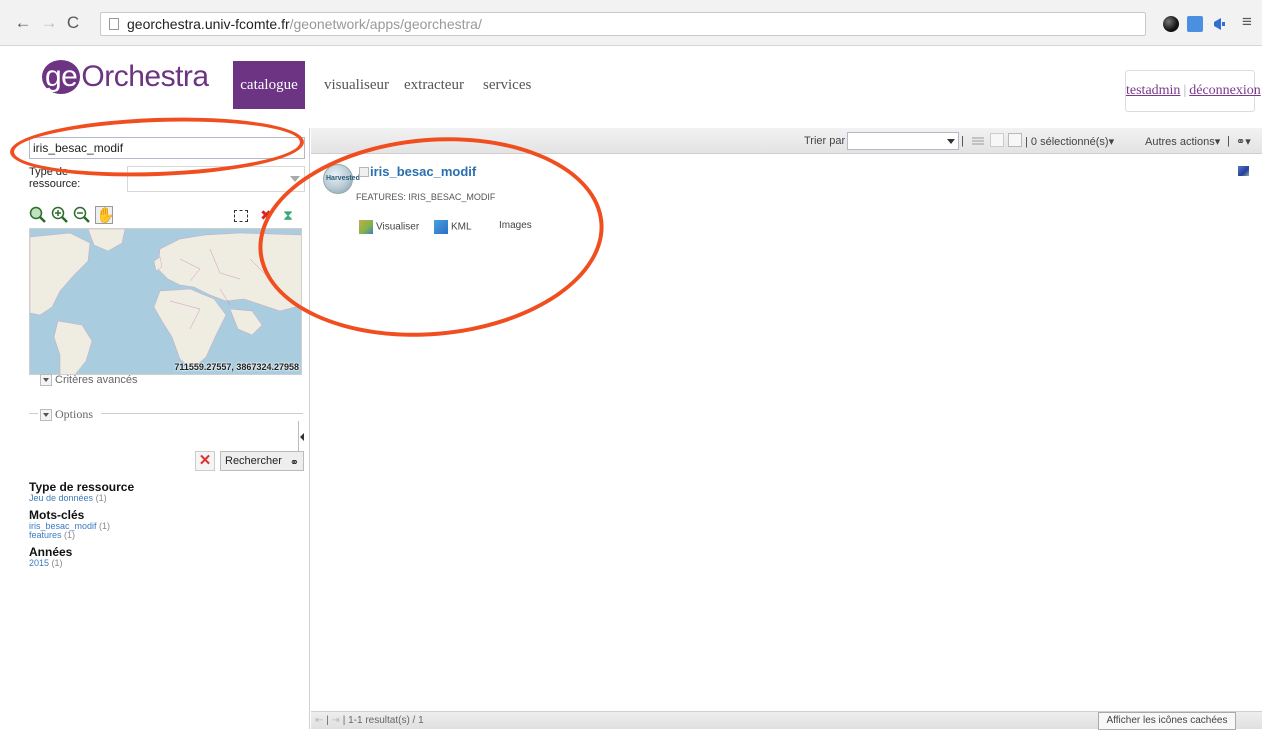 This screenshot has width=1262, height=730. I want to click on username-link: testadmin, so click(1153, 90).